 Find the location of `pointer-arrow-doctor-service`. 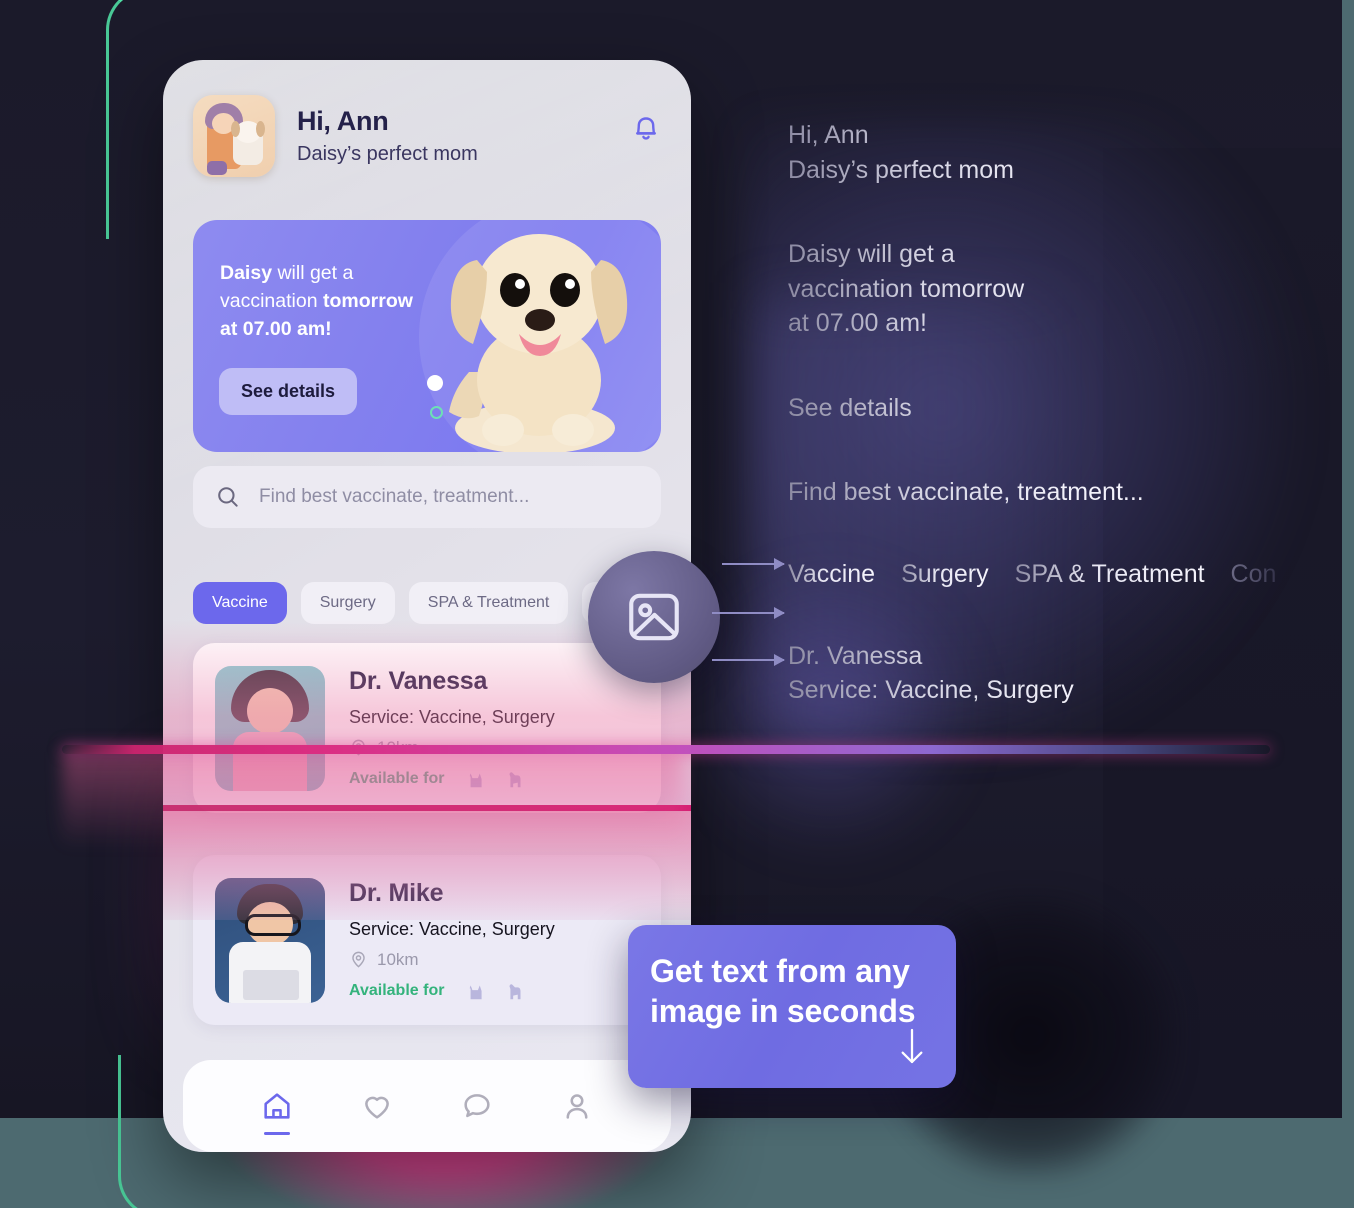

pointer-arrow-doctor-service is located at coordinates (748, 660).